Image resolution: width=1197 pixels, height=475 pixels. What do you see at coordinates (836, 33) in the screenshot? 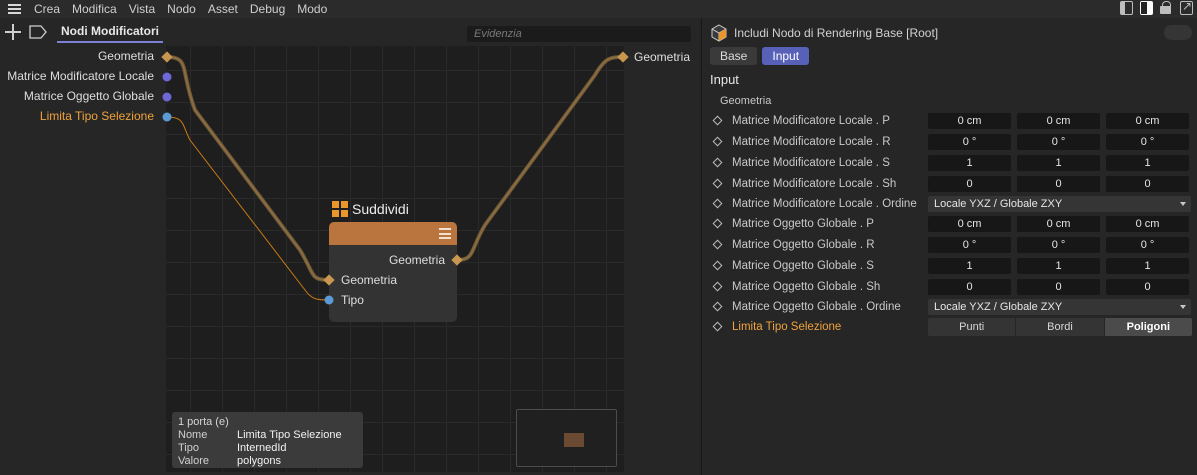
I see `attribute-title: Includi Nodo di Rendering Base [Root]` at bounding box center [836, 33].